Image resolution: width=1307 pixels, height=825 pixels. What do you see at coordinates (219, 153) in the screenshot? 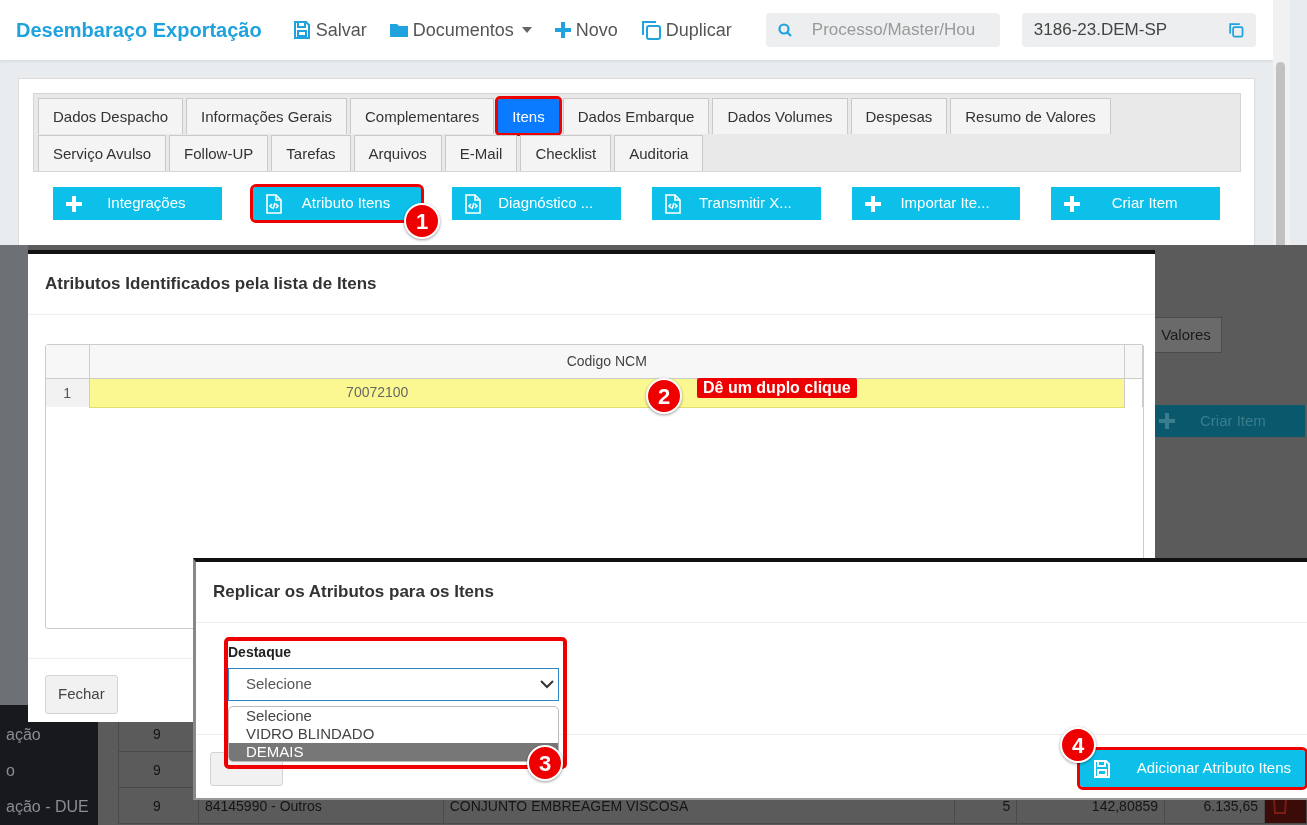
I see `tab: Follow-UP` at bounding box center [219, 153].